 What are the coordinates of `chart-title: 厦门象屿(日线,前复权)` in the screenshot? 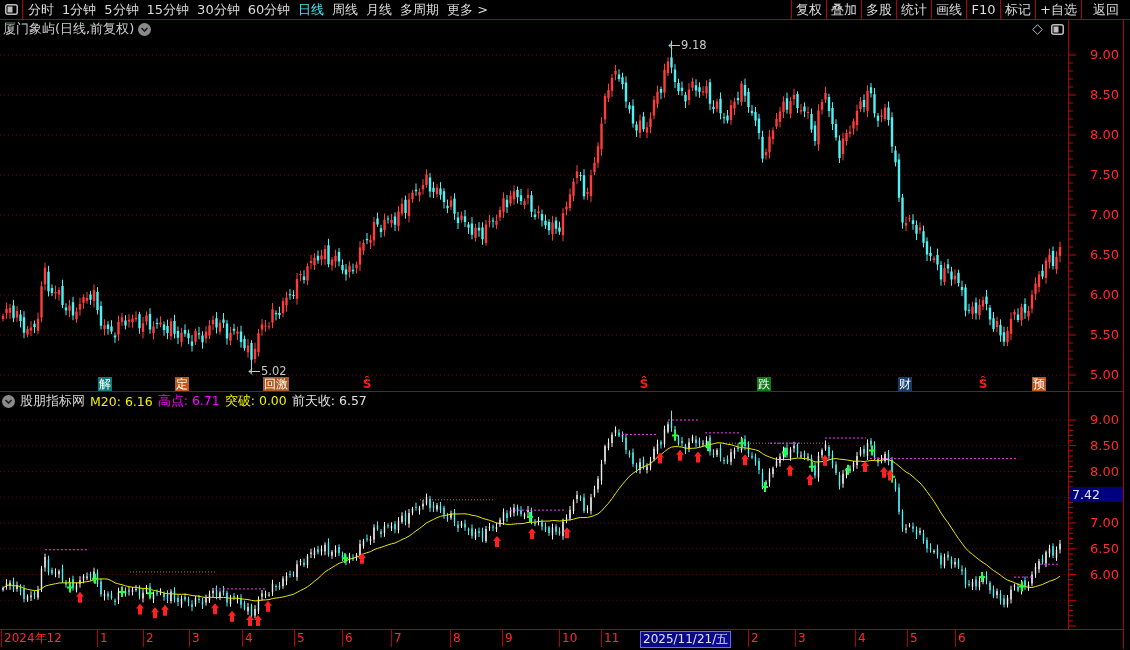 It's located at (69, 29).